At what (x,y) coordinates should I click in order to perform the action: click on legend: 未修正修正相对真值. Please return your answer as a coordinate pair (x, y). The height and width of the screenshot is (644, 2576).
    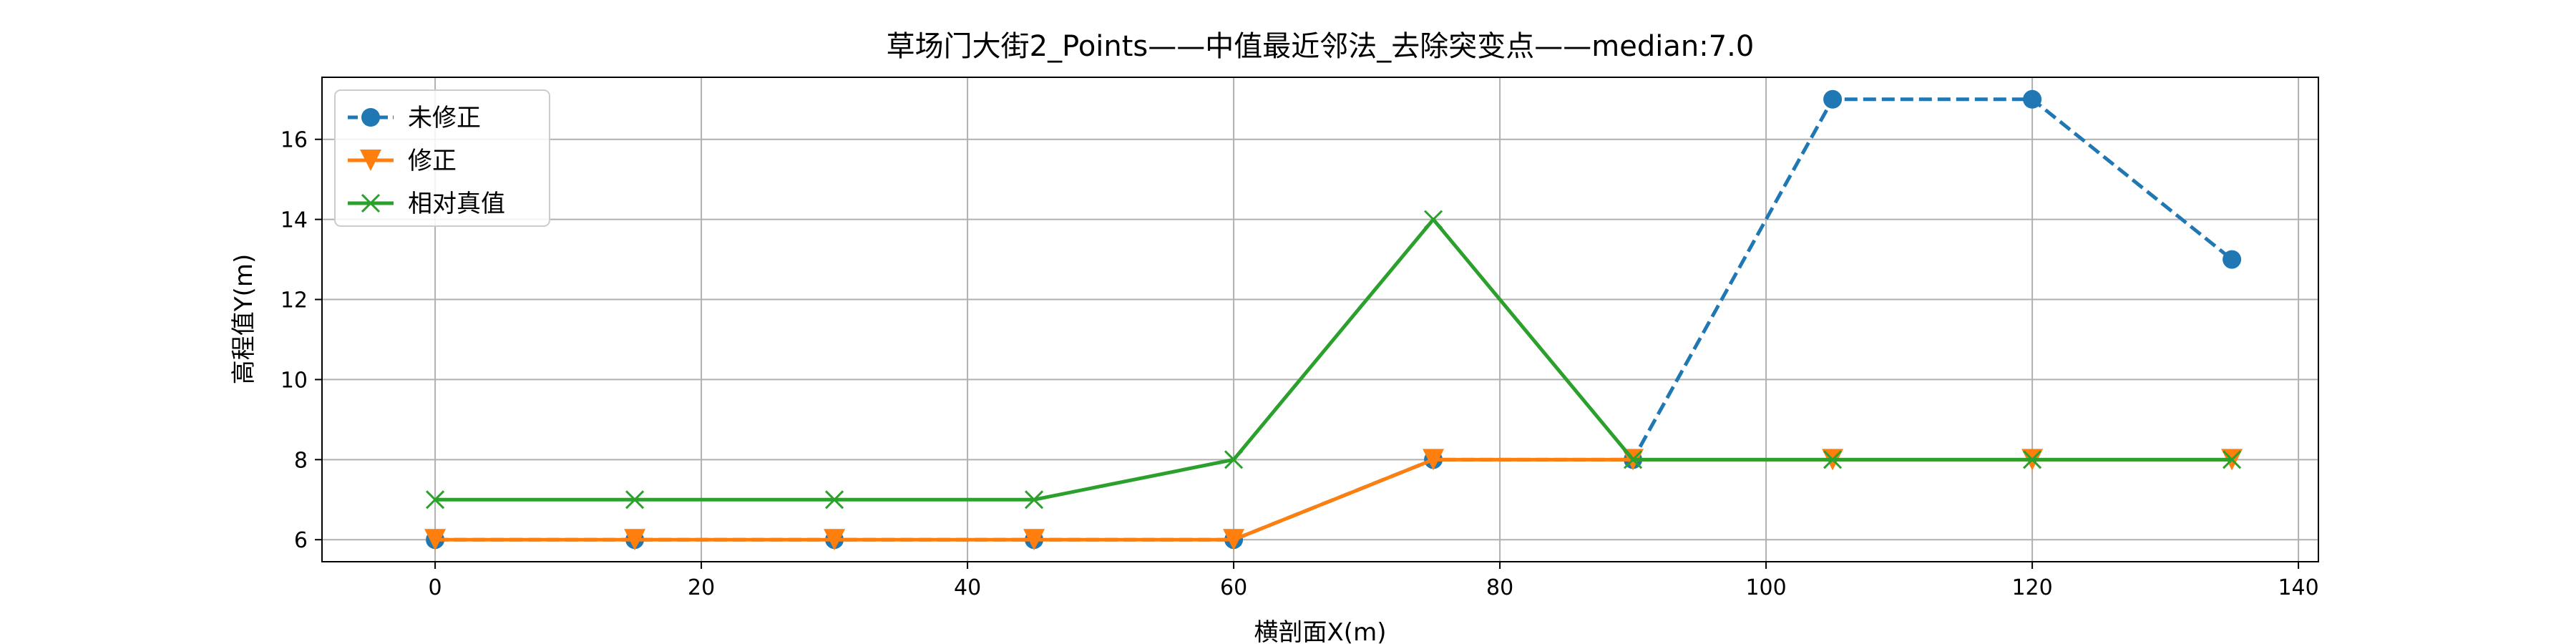
    Looking at the image, I should click on (442, 158).